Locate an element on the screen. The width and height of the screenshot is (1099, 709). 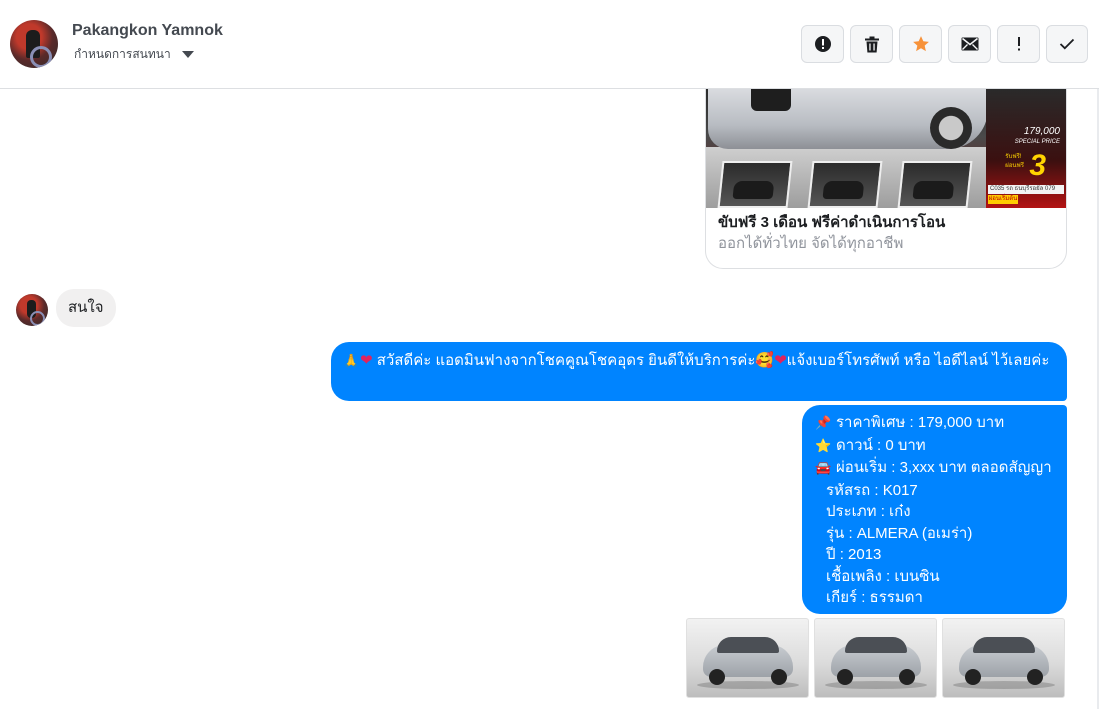
car-code-line: รหัสรถ : K017 is located at coordinates (872, 490).